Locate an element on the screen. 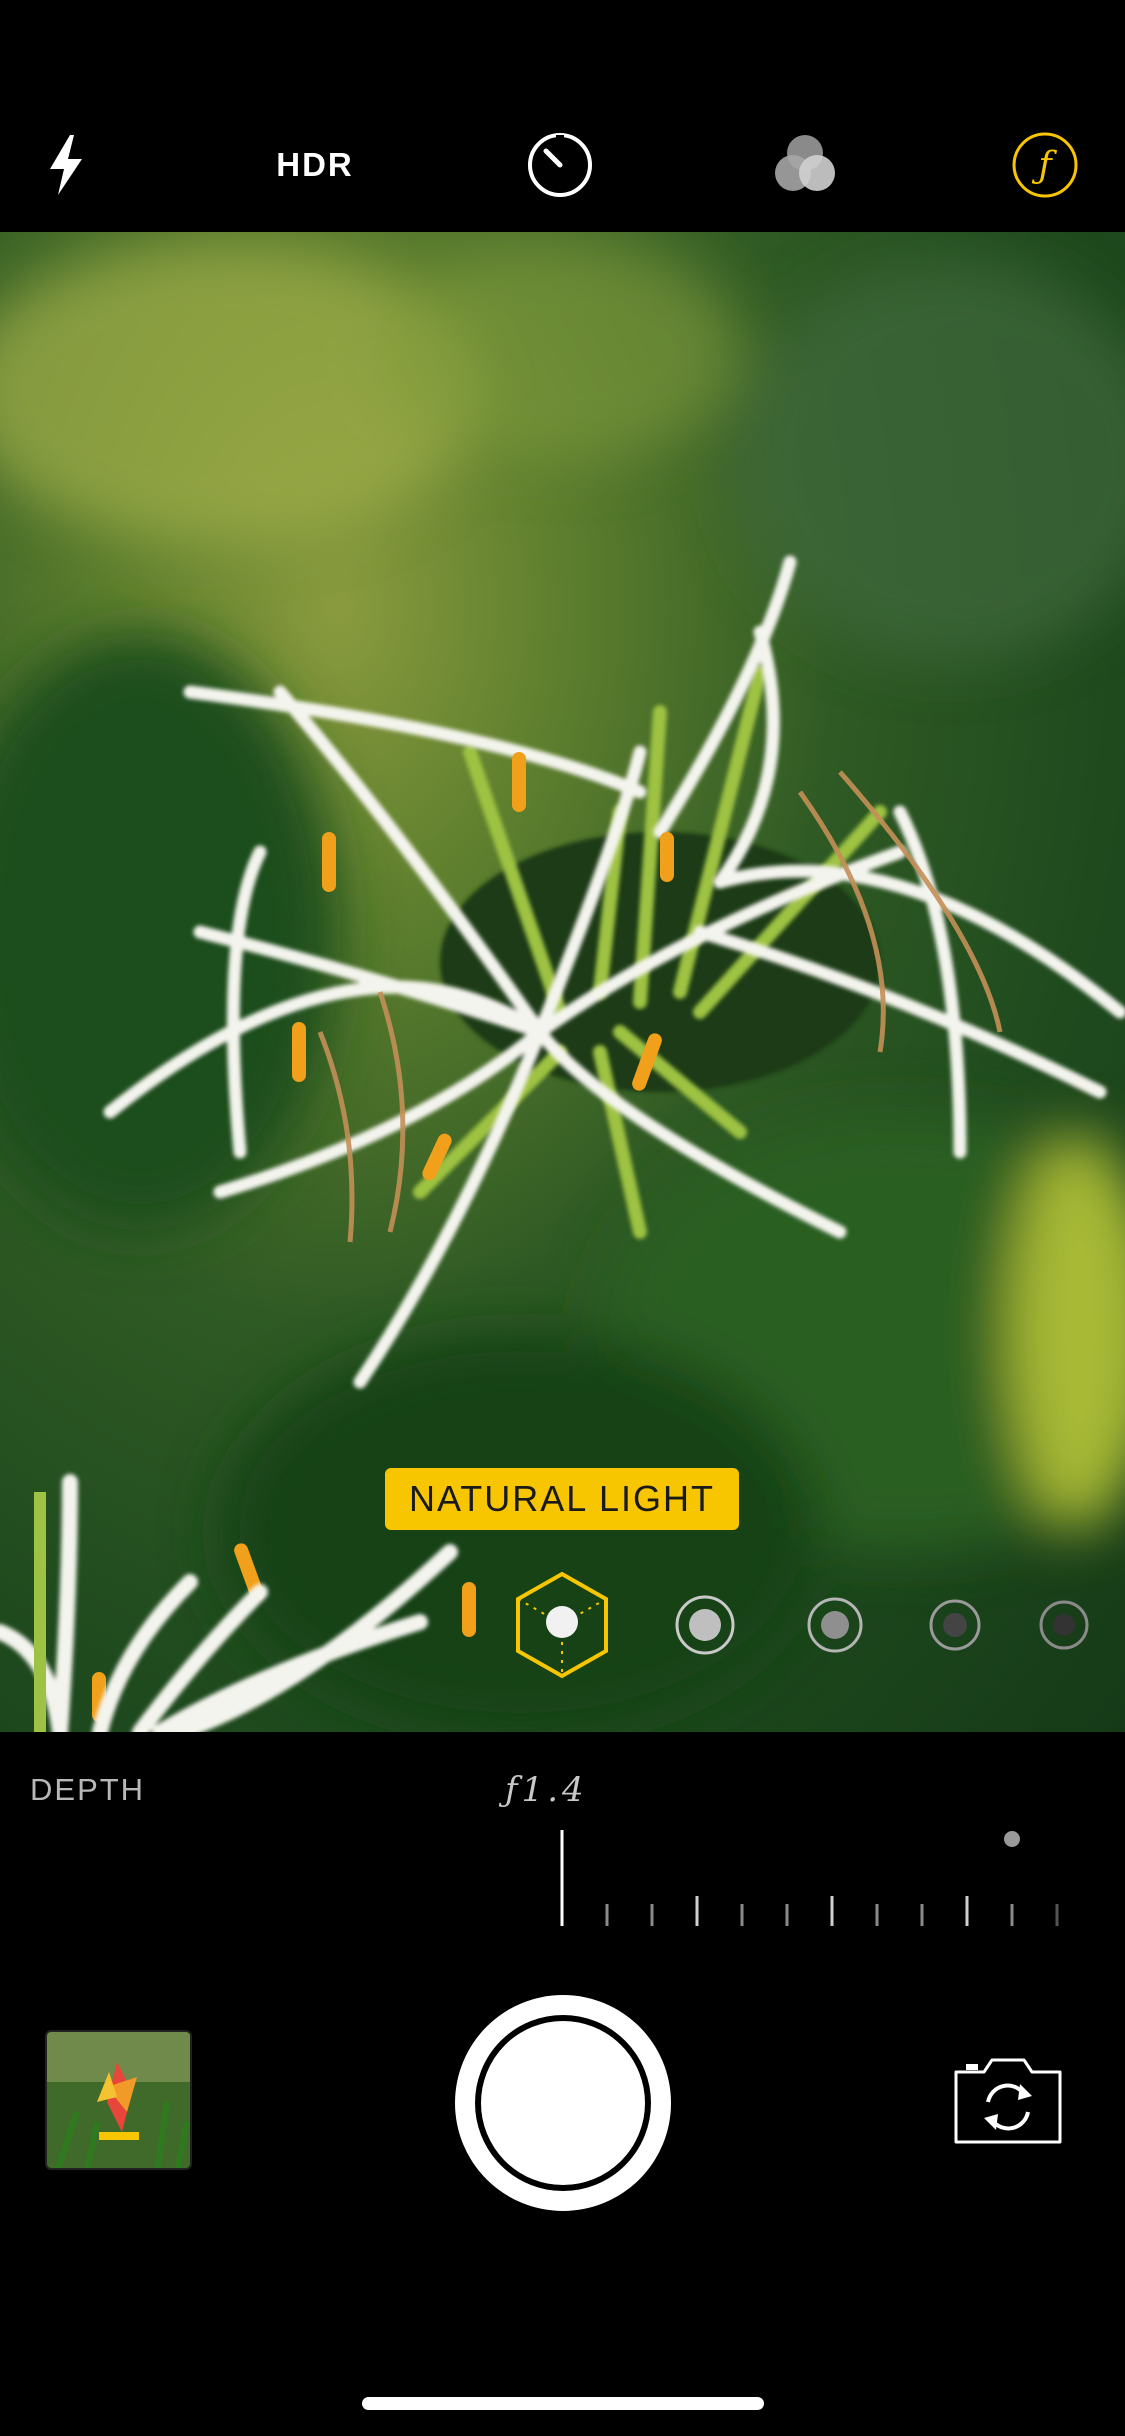 This screenshot has height=2436, width=1125. hdr-button: HDR is located at coordinates (315, 165).